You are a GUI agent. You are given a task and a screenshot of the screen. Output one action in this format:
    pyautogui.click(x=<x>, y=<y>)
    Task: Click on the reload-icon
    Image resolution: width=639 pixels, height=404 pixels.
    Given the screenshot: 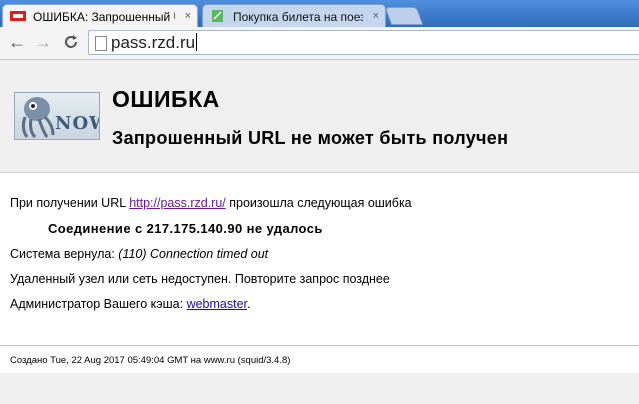 What is the action you would take?
    pyautogui.click(x=71, y=41)
    